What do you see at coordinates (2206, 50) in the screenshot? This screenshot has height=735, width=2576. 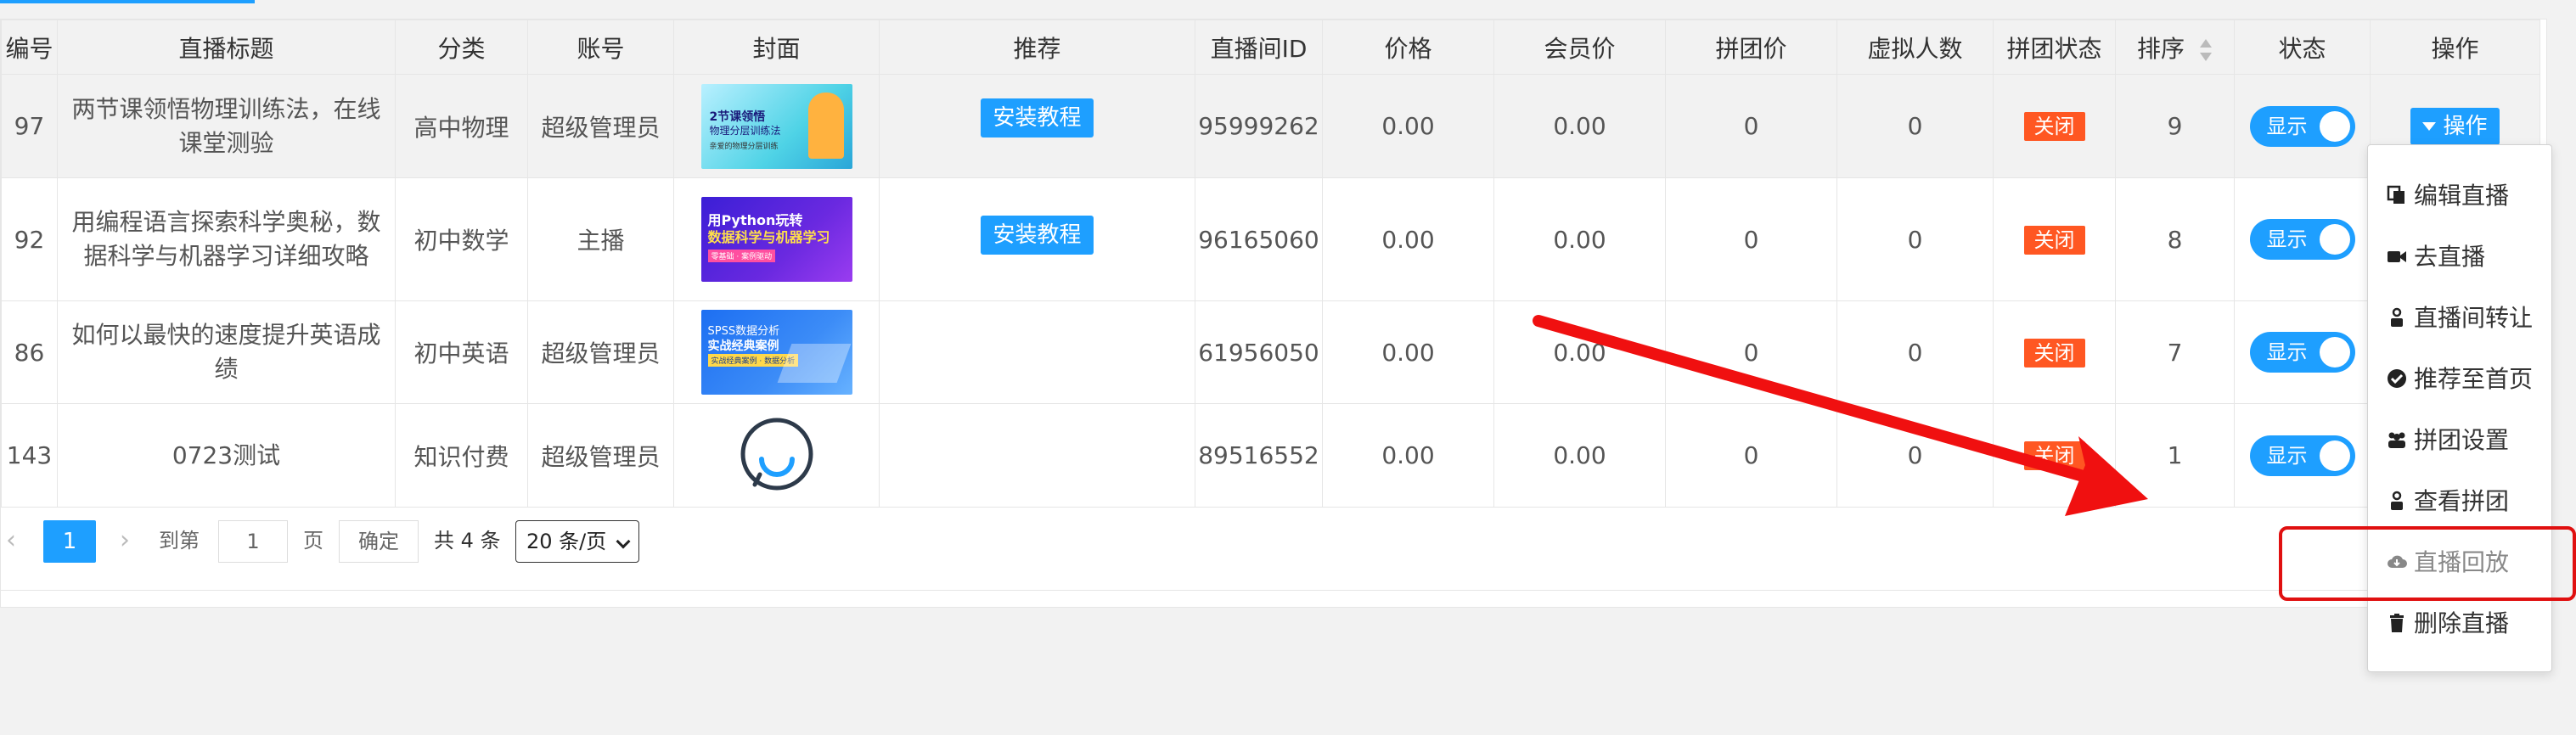 I see `sort-arrows-icon` at bounding box center [2206, 50].